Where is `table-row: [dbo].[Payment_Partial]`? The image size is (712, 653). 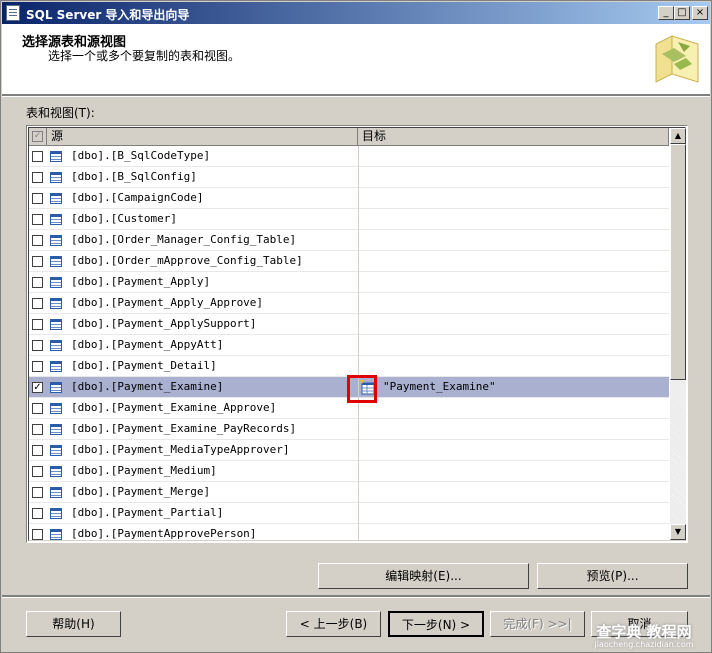 table-row: [dbo].[Payment_Partial] is located at coordinates (349, 513).